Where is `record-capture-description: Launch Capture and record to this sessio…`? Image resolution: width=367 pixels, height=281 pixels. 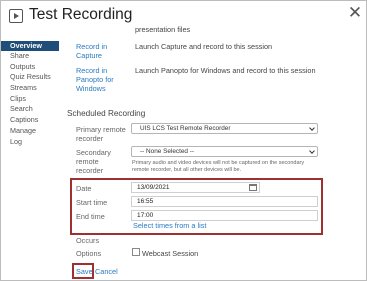 record-capture-description: Launch Capture and record to this sessio… is located at coordinates (204, 46).